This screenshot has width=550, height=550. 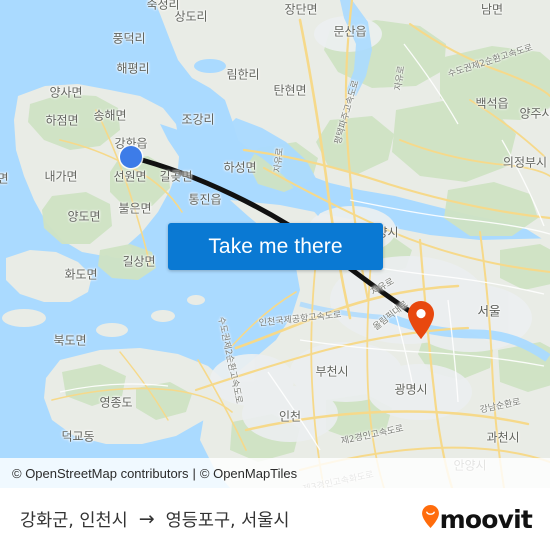 What do you see at coordinates (486, 519) in the screenshot?
I see `moovit-wordmark: moovit` at bounding box center [486, 519].